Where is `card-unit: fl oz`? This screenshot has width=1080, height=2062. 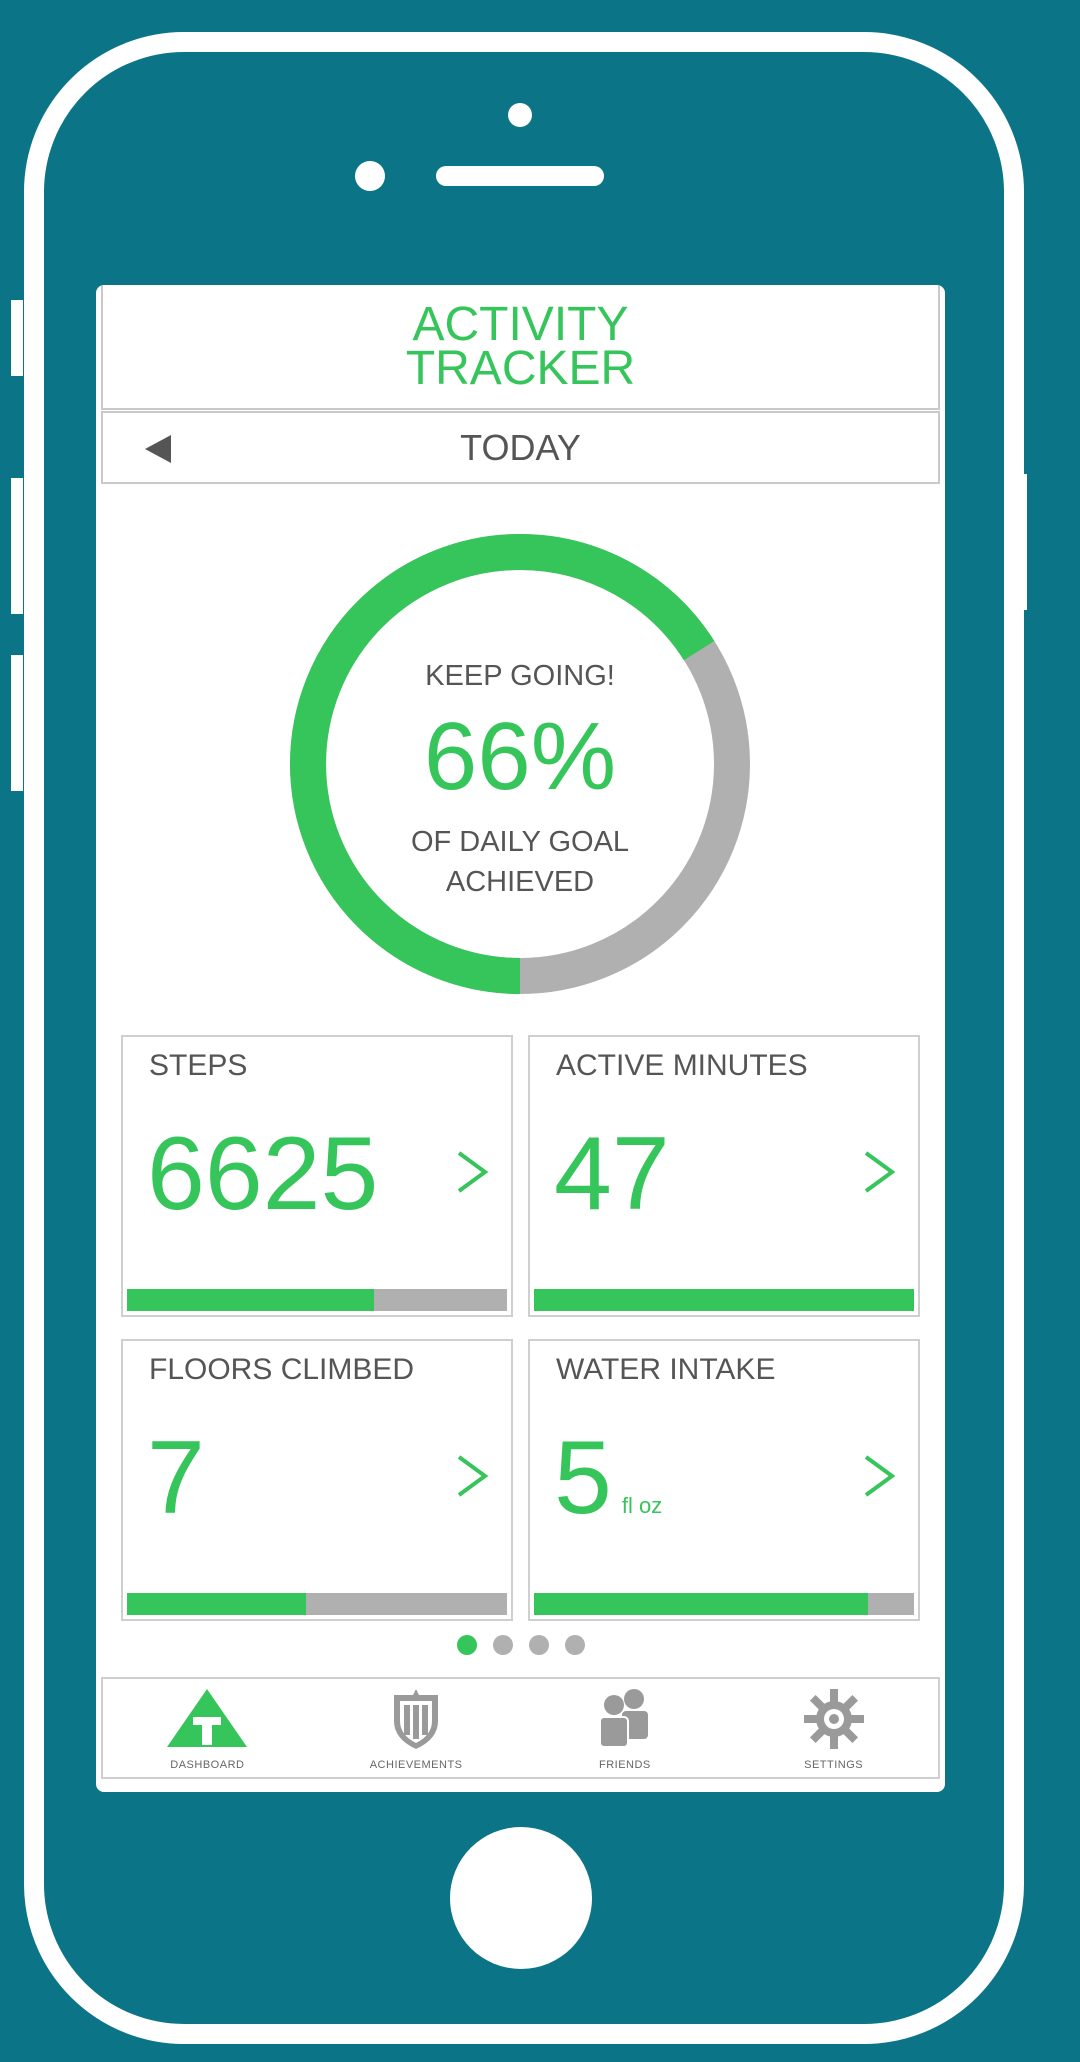 card-unit: fl oz is located at coordinates (642, 1505).